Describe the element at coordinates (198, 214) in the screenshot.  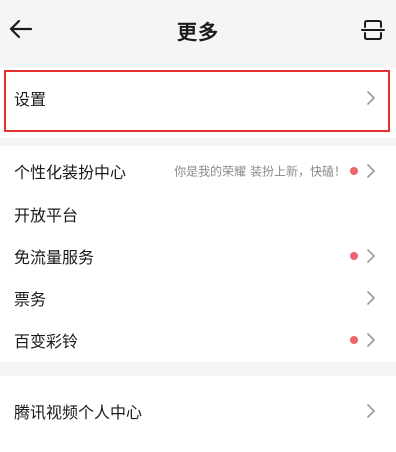
I see `menu-item-open-platform: 开放平台` at that location.